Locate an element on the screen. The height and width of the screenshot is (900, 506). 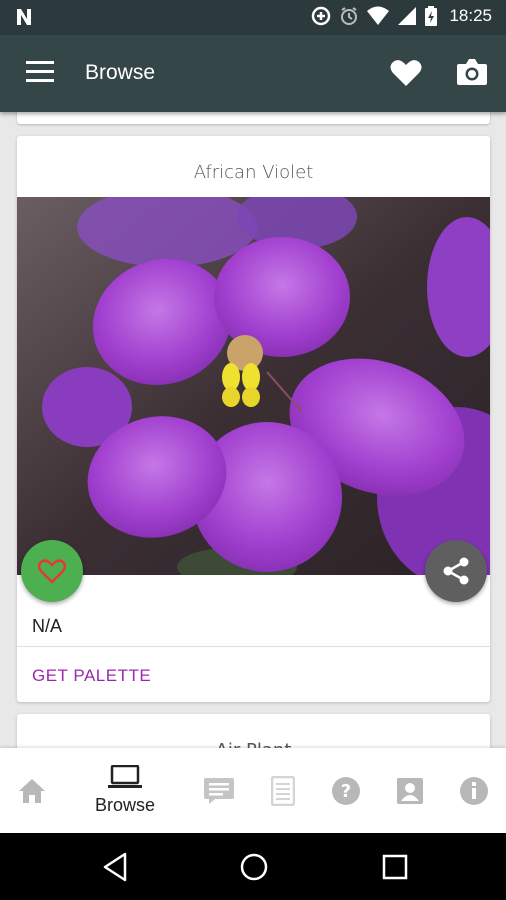
heart-outline-icon is located at coordinates (52, 571).